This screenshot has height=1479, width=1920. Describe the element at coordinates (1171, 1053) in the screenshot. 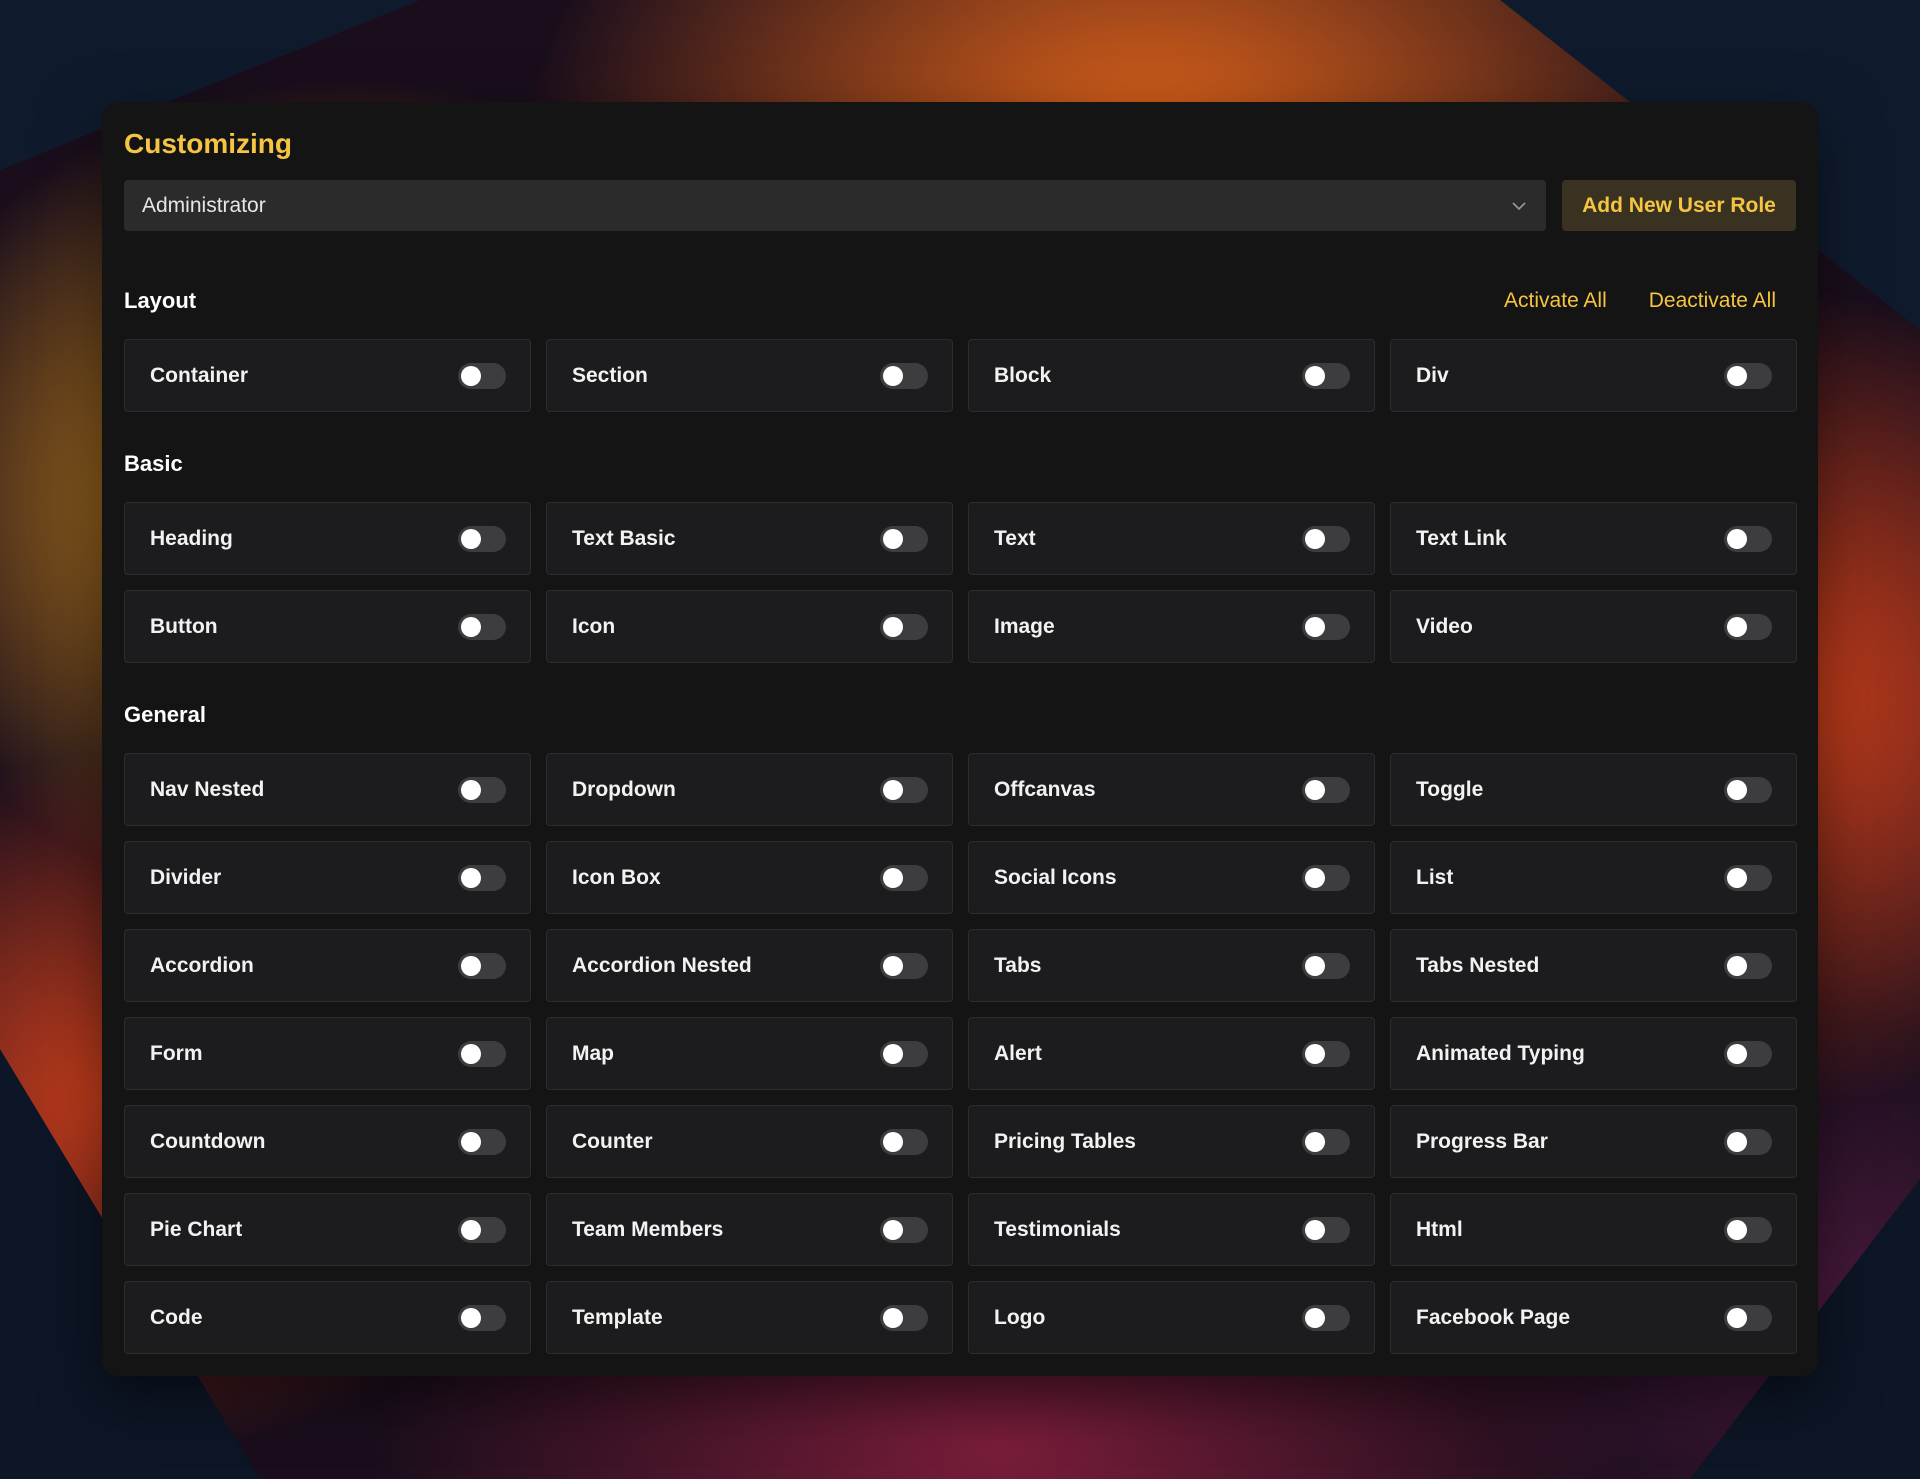

I see `element-card: Alert` at that location.